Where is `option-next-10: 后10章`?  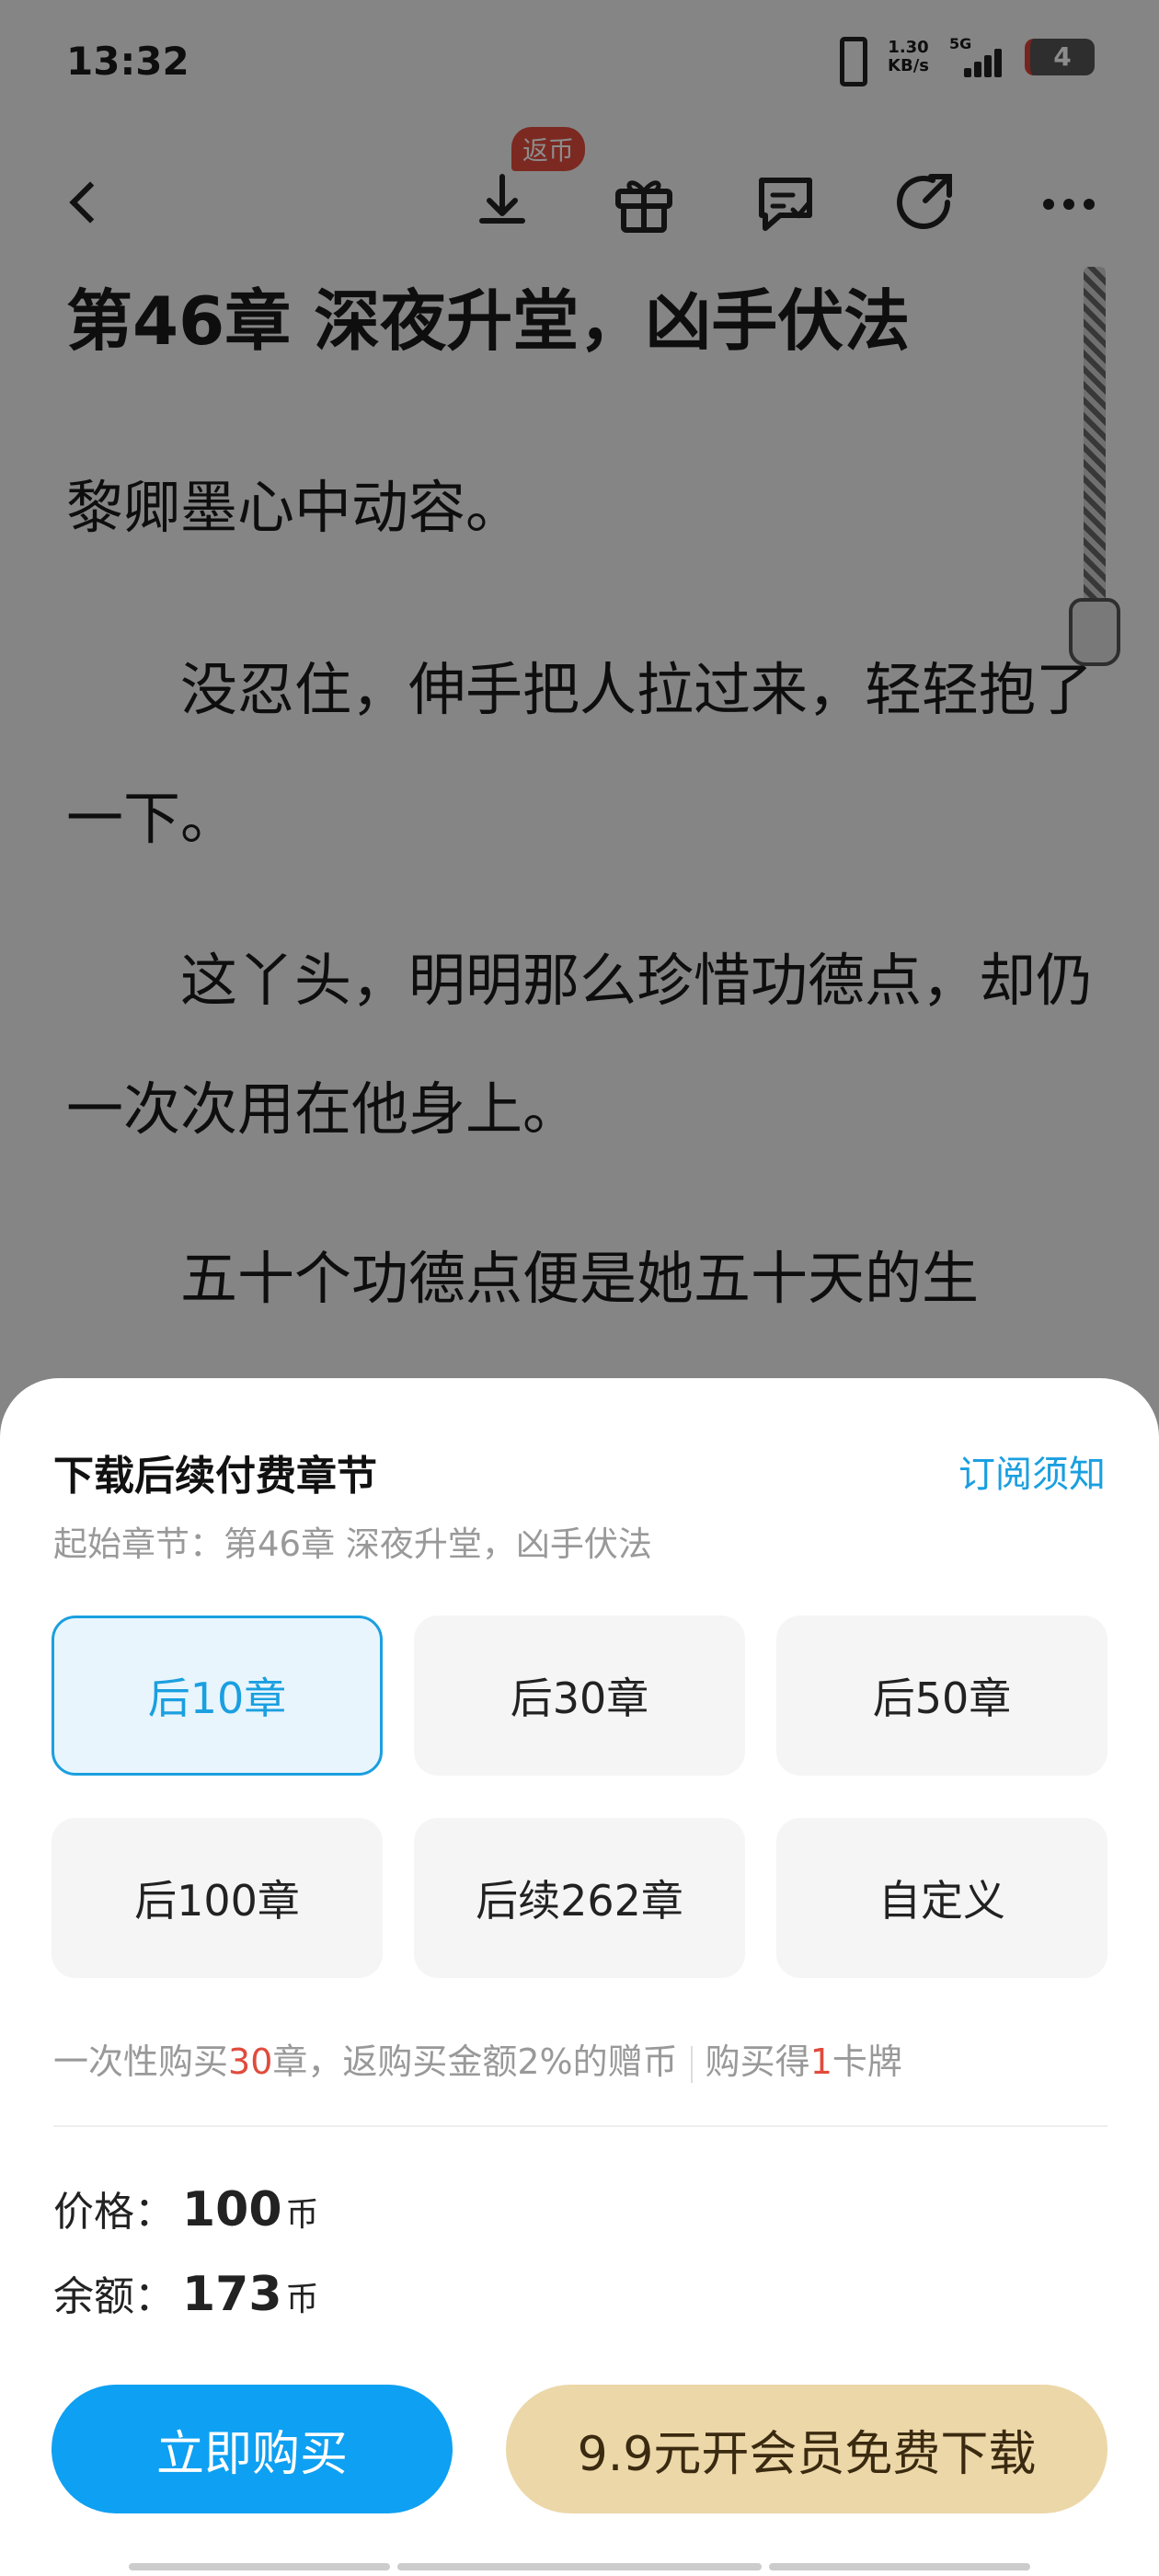
option-next-10: 后10章 is located at coordinates (217, 1696).